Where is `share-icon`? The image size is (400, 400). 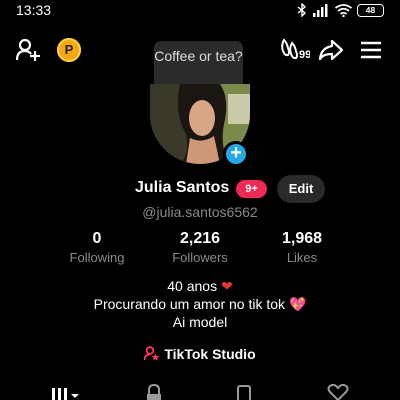
share-icon is located at coordinates (331, 50).